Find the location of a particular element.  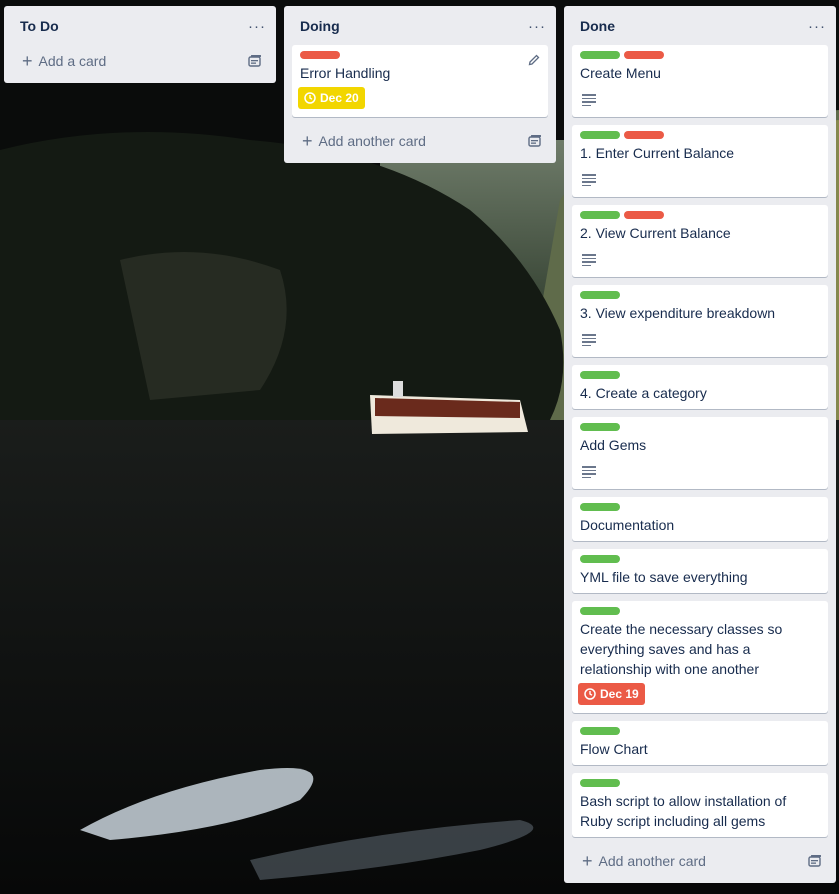

due-date-badge: Dec 20 is located at coordinates (331, 98).